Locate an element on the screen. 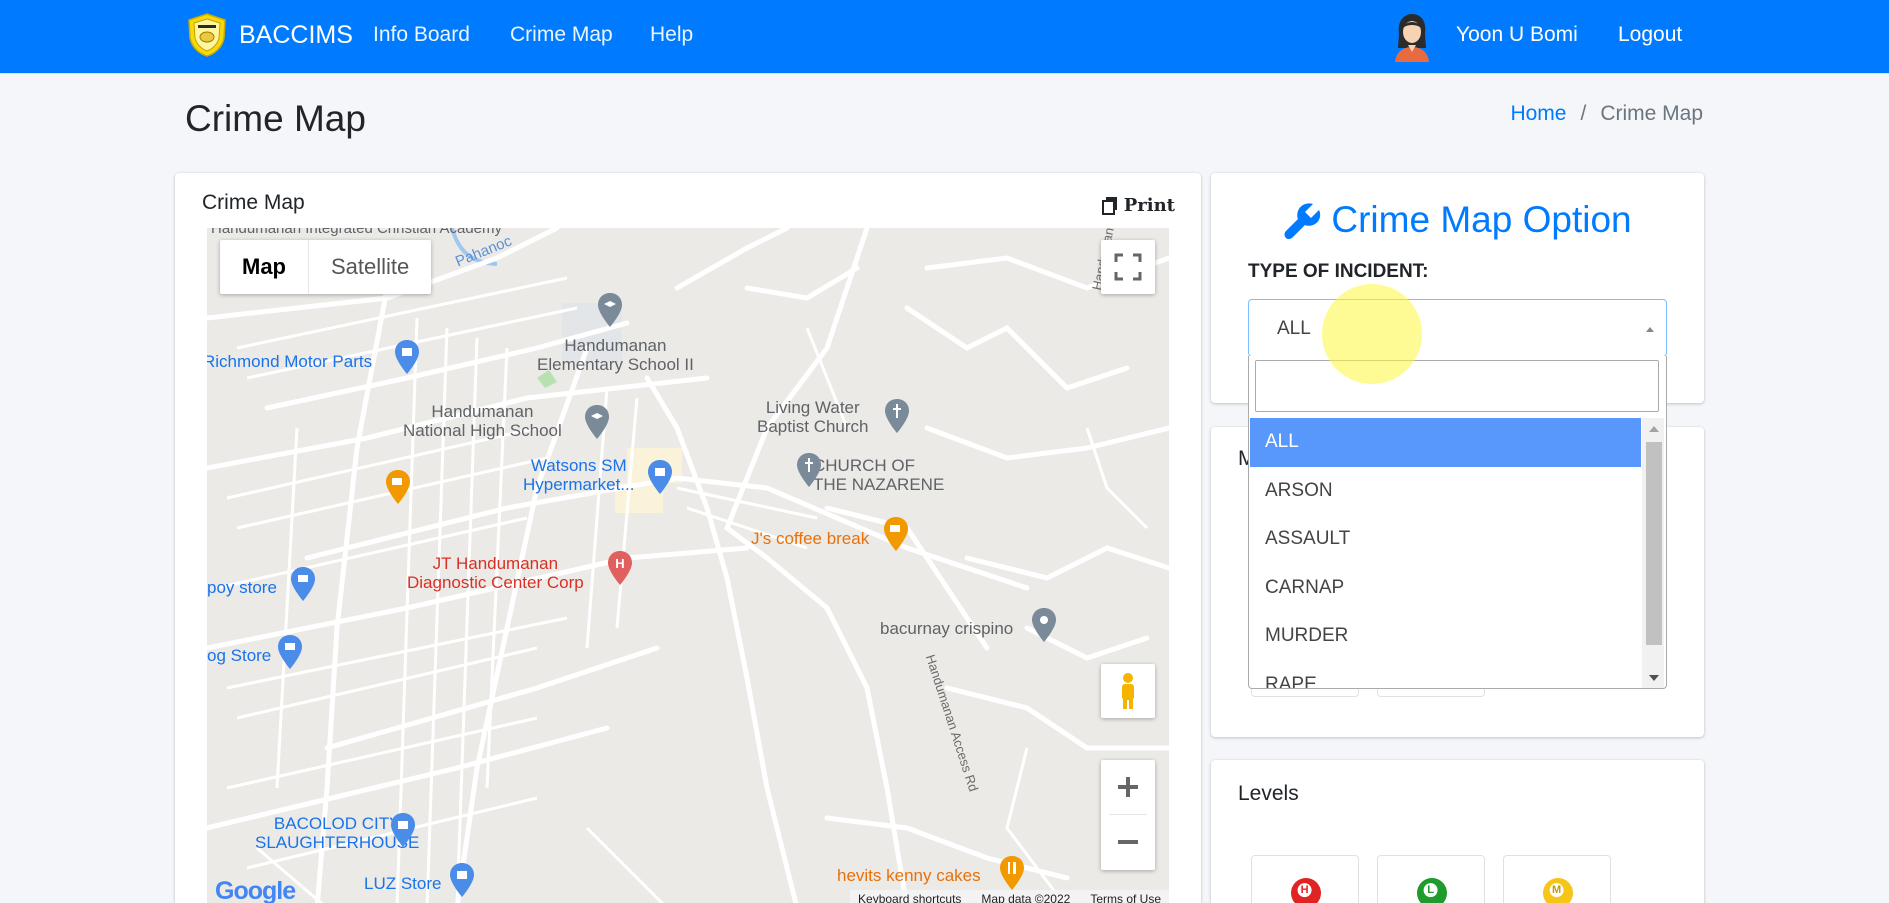  incident-option-arson: ARSON is located at coordinates (1445, 491).